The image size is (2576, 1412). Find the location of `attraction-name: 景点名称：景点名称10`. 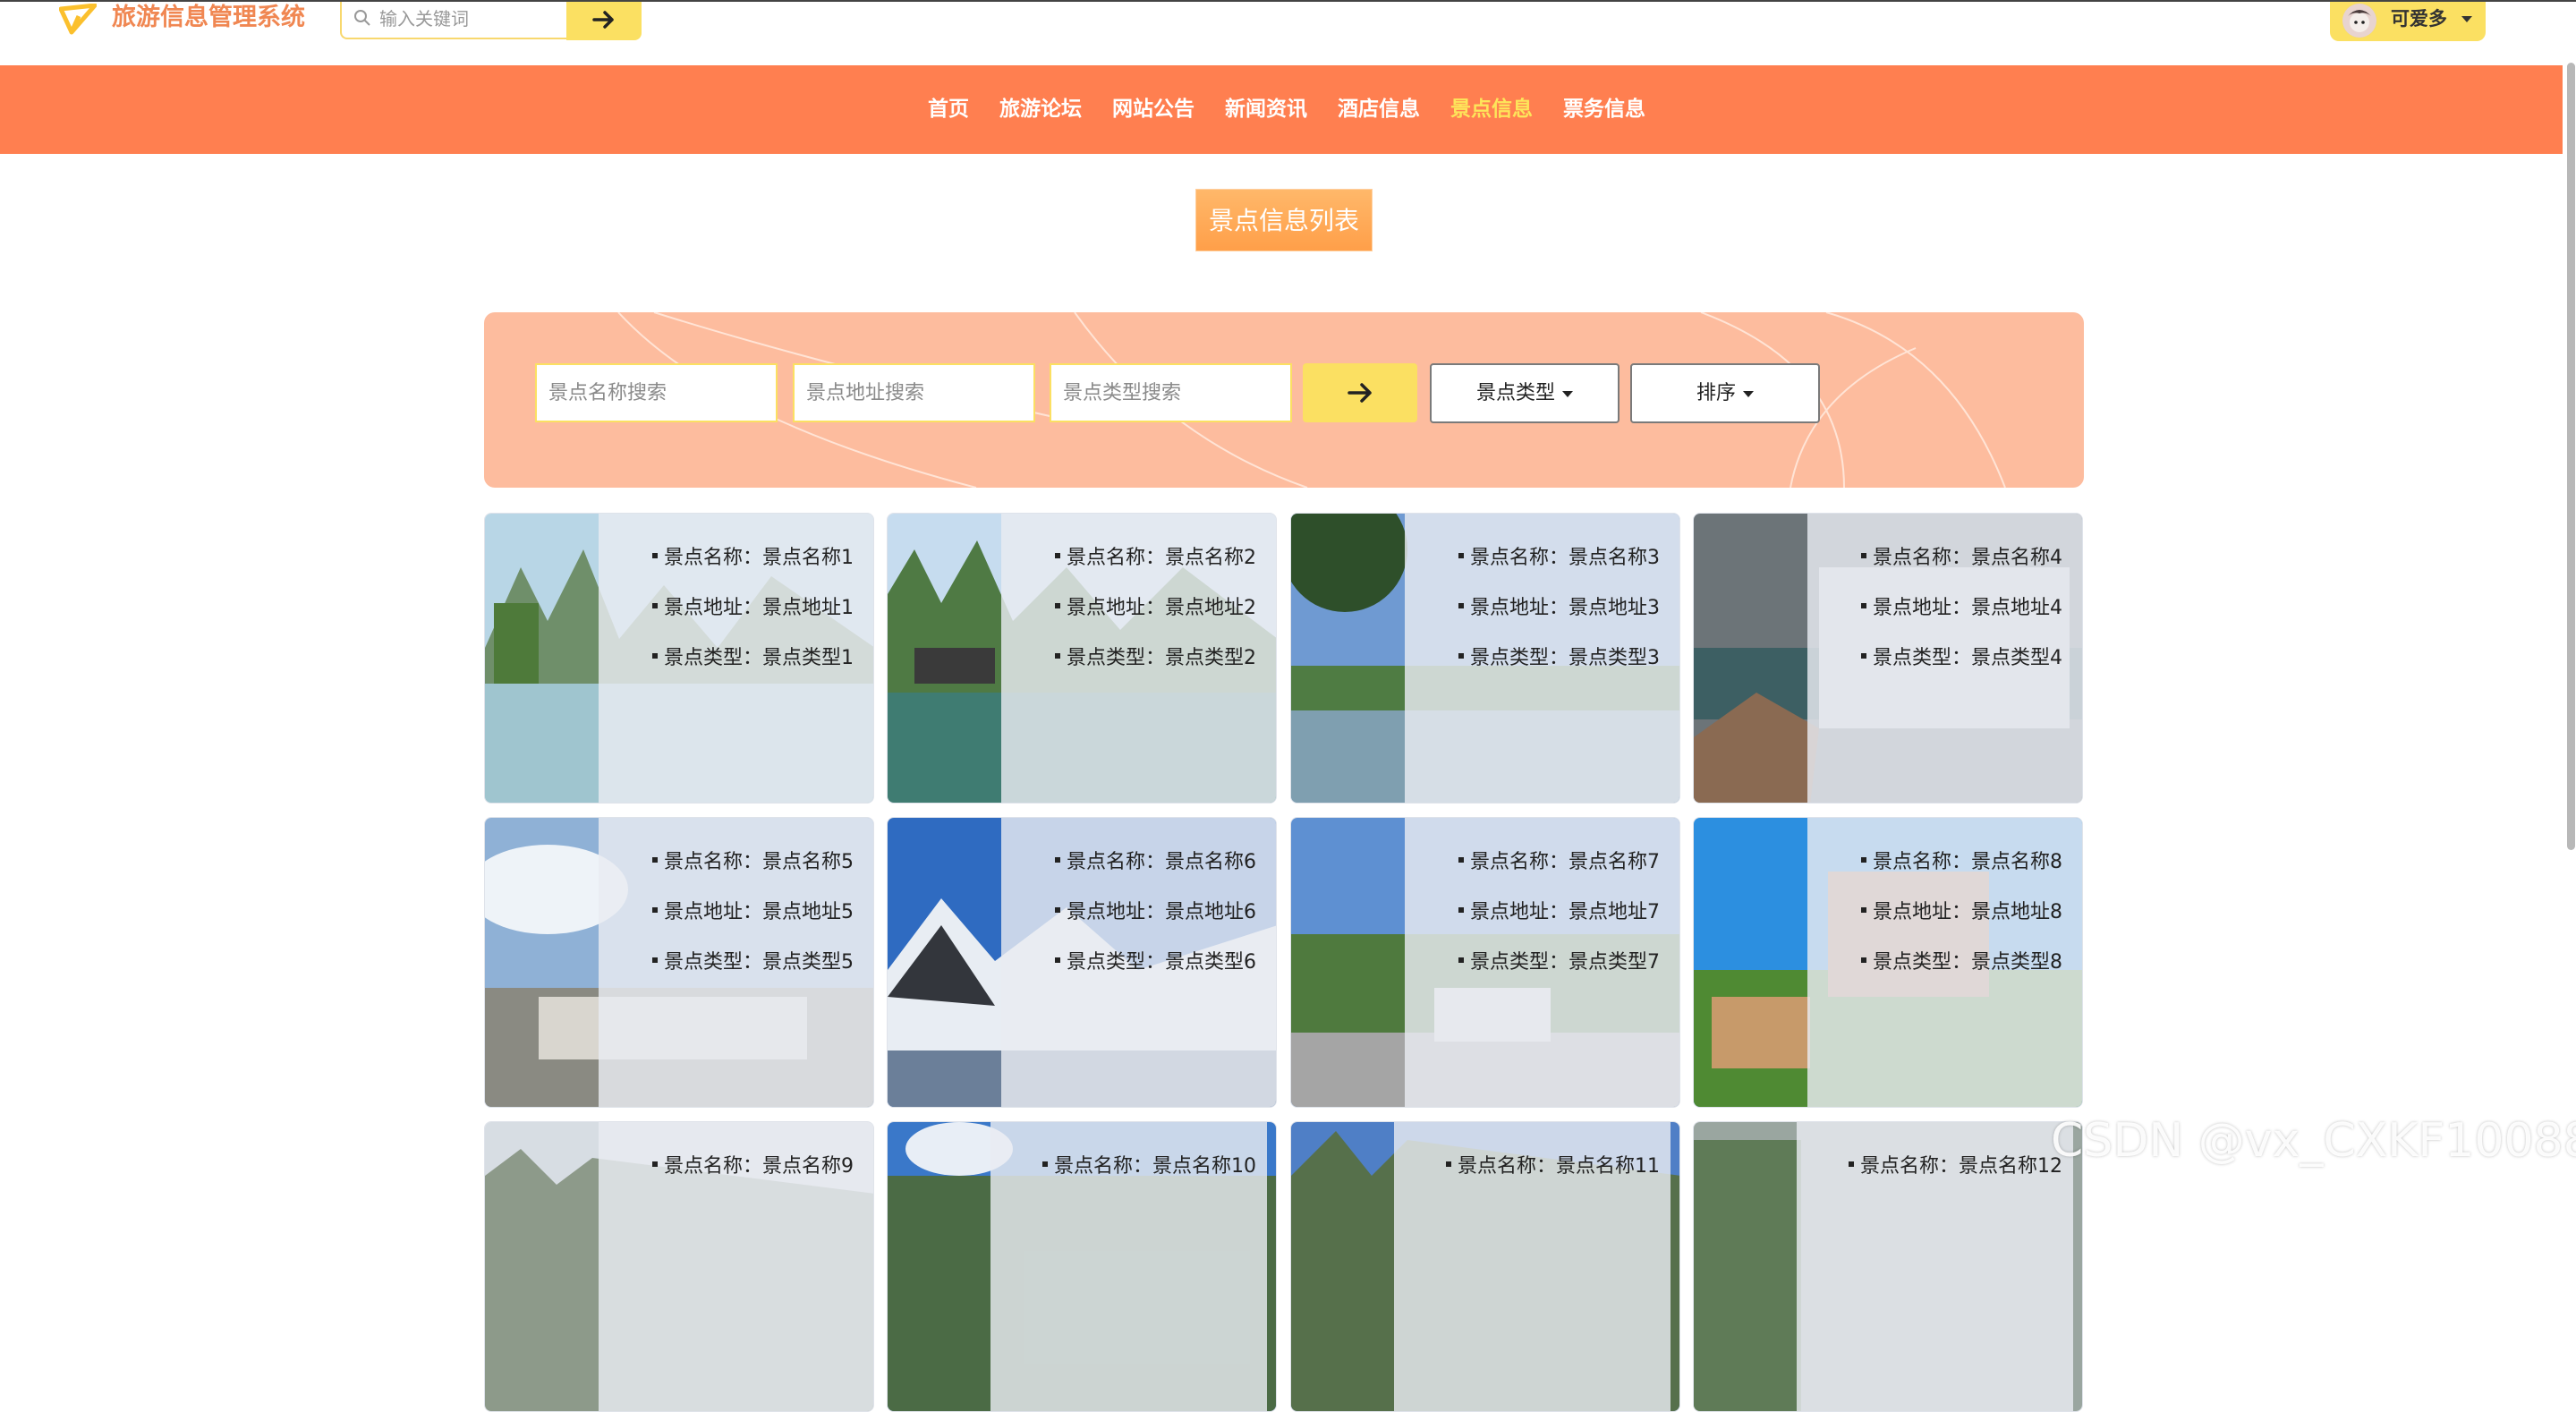

attraction-name: 景点名称：景点名称10 is located at coordinates (1149, 1167).